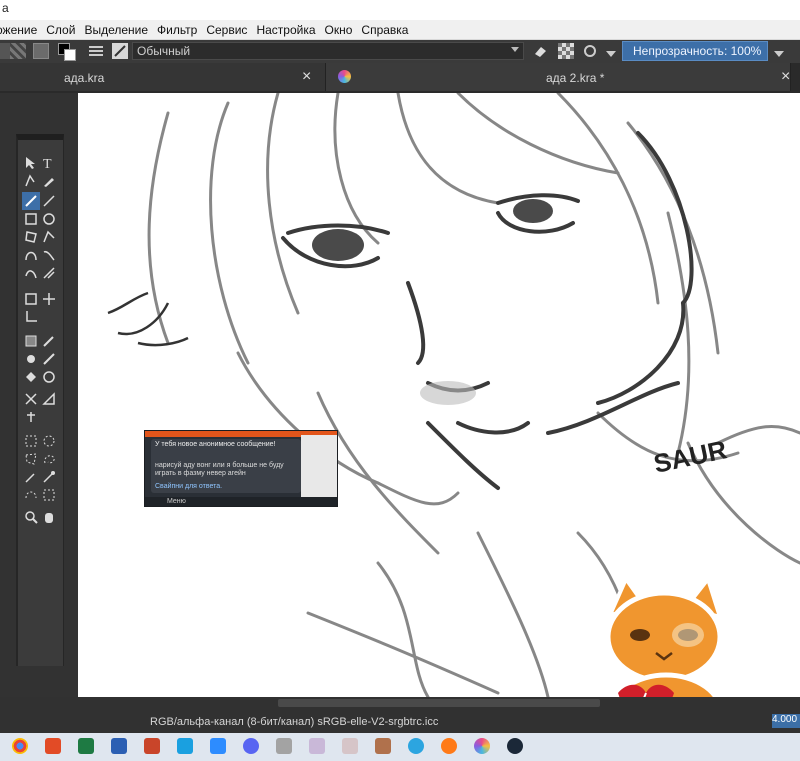 This screenshot has height=761, width=800. Describe the element at coordinates (241, 501) in the screenshot. I see `notification-footer: Меню` at that location.